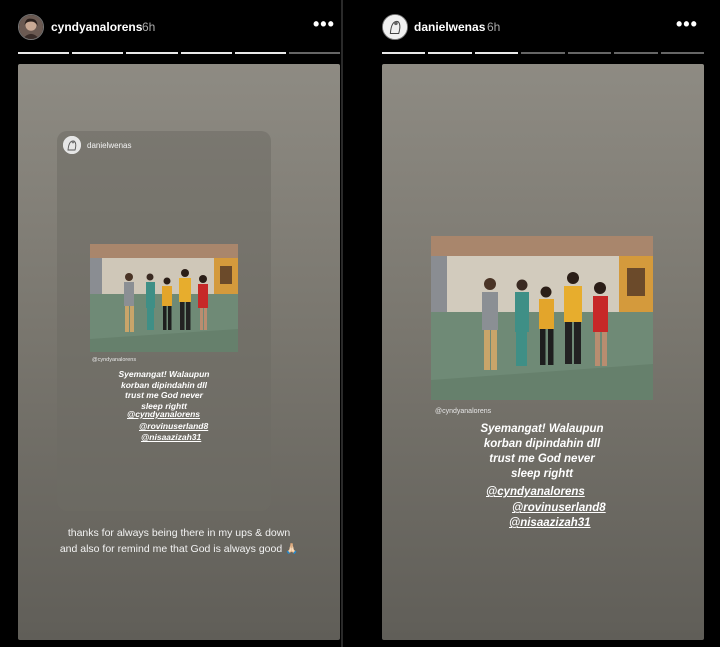  I want to click on story-header: danielwenas 6h •••, so click(531, 30).